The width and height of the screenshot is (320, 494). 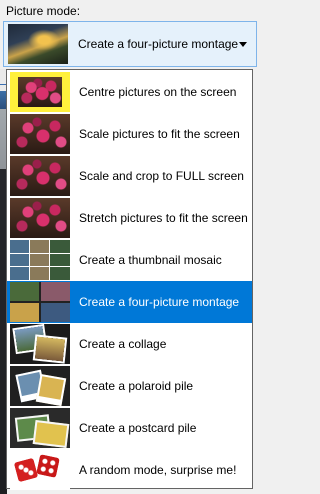 I want to click on option-montage: Create a four-picture montage, so click(x=129, y=302).